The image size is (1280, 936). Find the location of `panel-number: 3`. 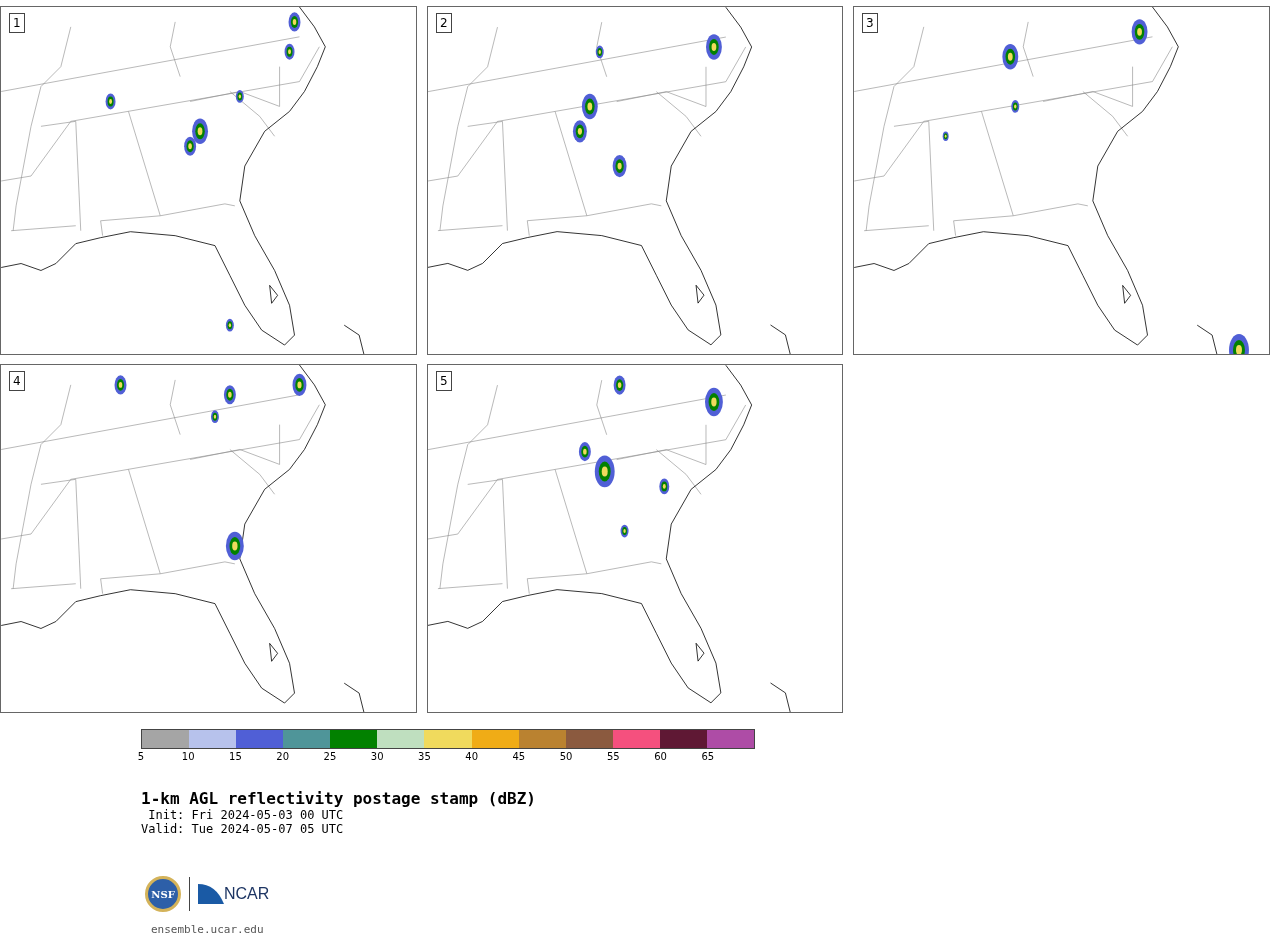

panel-number: 3 is located at coordinates (870, 23).